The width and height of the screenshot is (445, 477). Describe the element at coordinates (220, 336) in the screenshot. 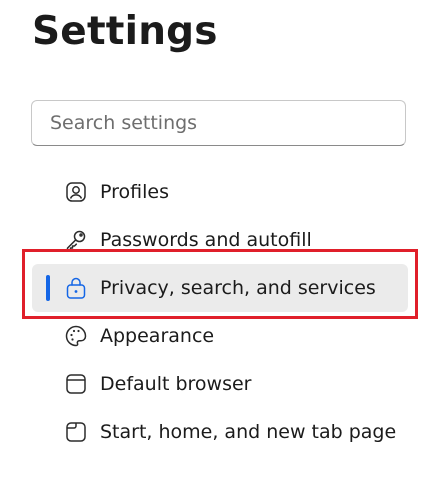

I see `sidebar-item-appearance: Appearance` at that location.